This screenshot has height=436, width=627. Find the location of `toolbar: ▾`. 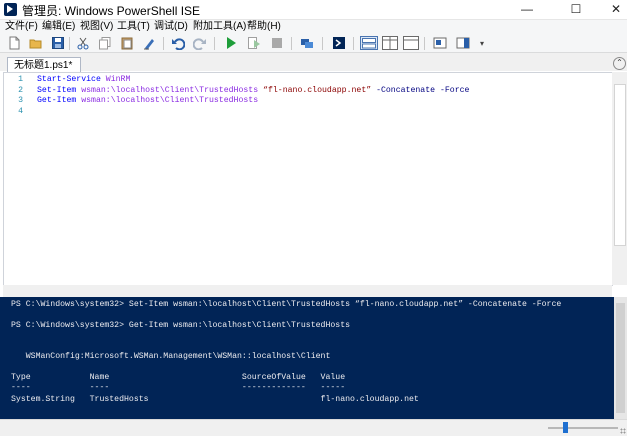

toolbar: ▾ is located at coordinates (313, 43).